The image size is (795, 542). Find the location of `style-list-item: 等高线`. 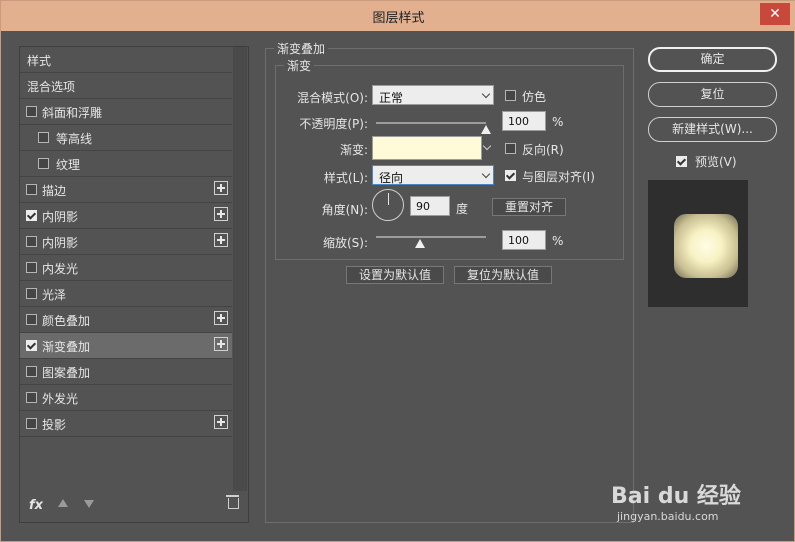

style-list-item: 等高线 is located at coordinates (126, 138).